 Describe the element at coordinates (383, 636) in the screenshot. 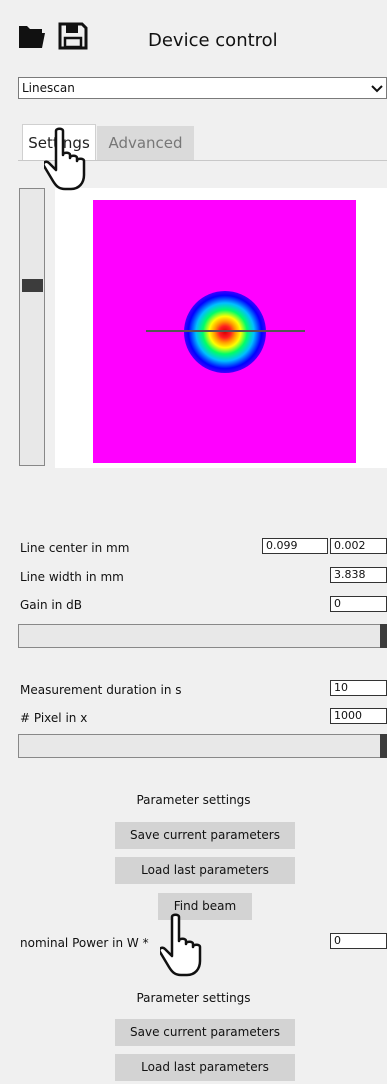

I see `gain-slider-thumb` at that location.